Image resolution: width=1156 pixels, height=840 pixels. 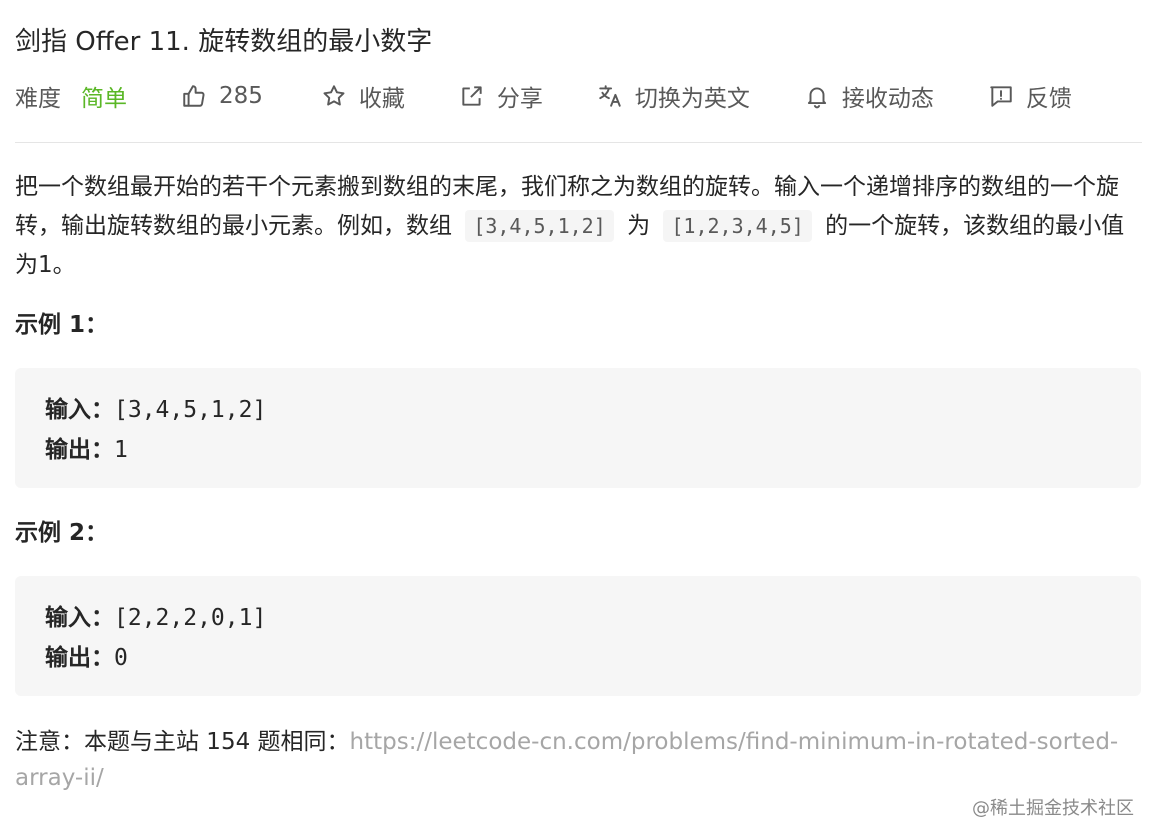 What do you see at coordinates (104, 99) in the screenshot?
I see `difficulty-value: 简单` at bounding box center [104, 99].